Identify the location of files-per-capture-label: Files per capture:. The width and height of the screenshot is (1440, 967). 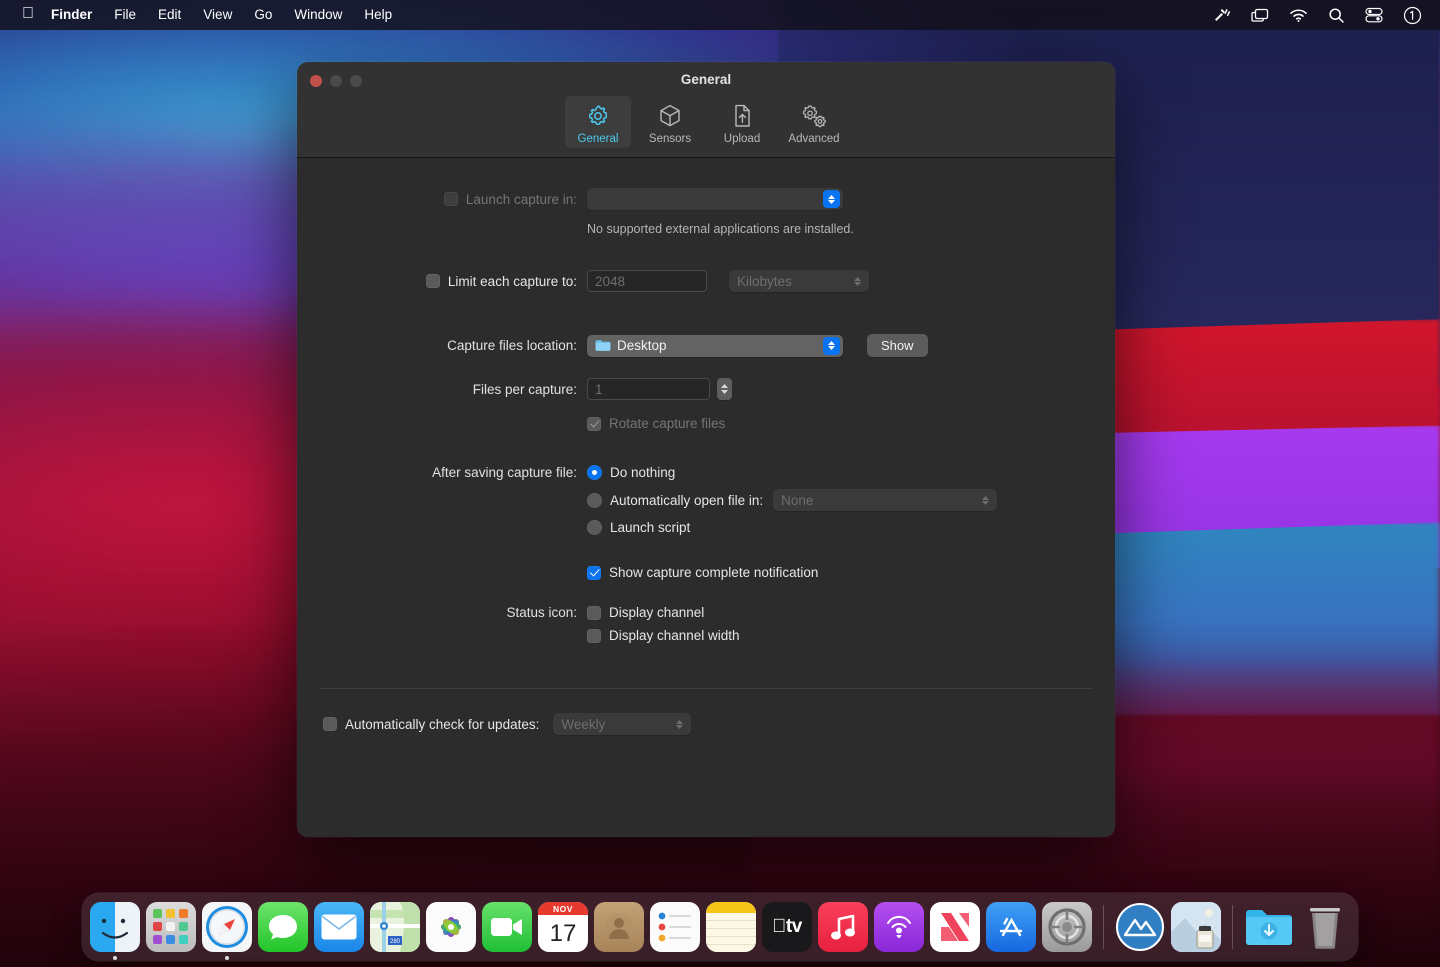
(524, 389).